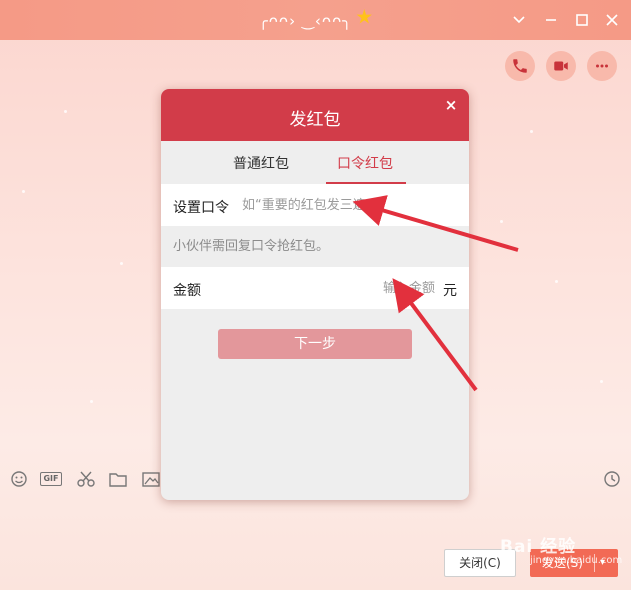  I want to click on baidu-watermark: Bai 经验 jingyan.baidu.com, so click(561, 549).